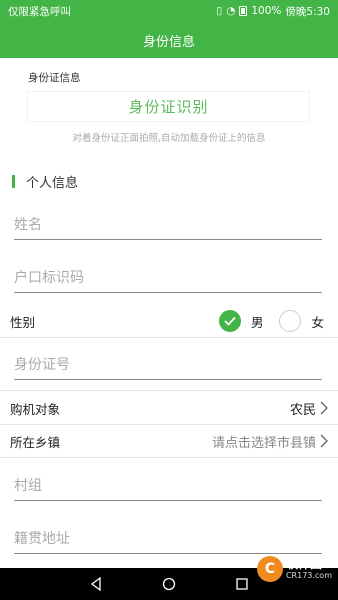 The image size is (338, 600). I want to click on village-input, so click(168, 485).